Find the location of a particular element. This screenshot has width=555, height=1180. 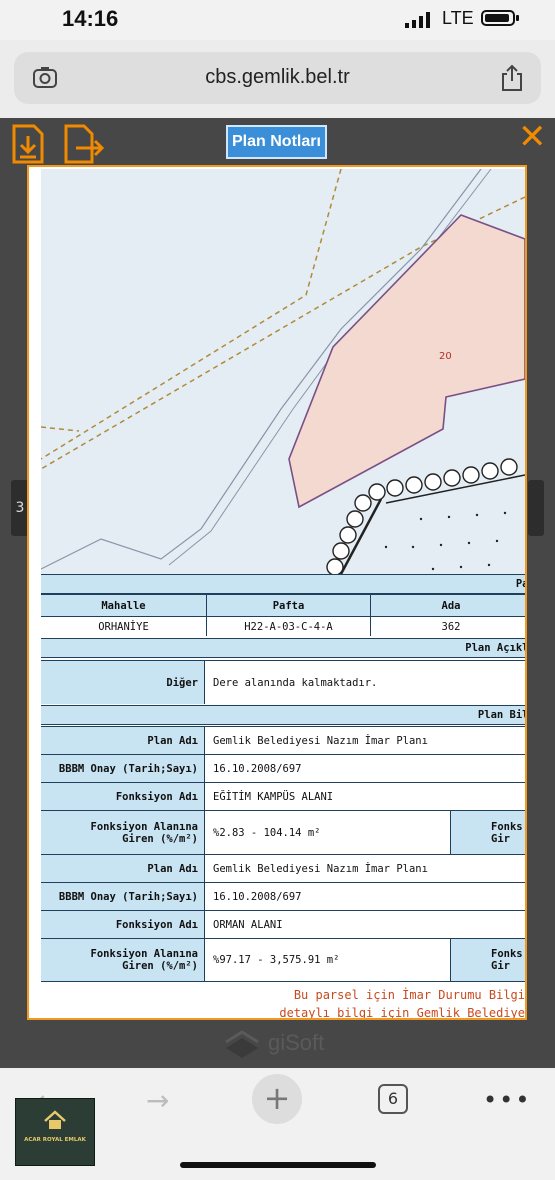

col-mahalle: Mahalle is located at coordinates (124, 605).